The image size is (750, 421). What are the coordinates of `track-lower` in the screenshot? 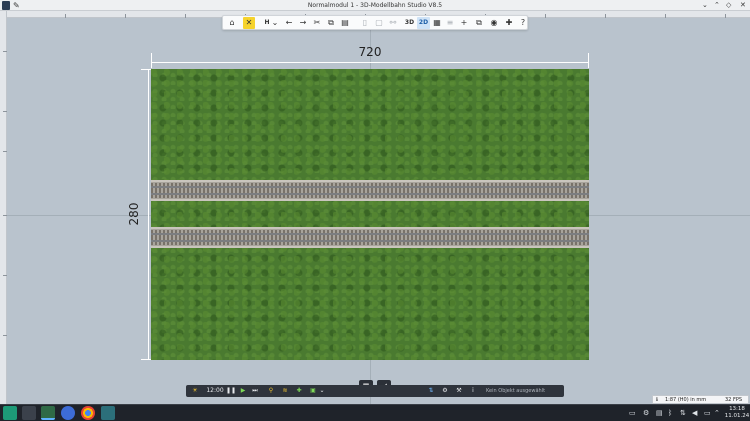 It's located at (370, 237).